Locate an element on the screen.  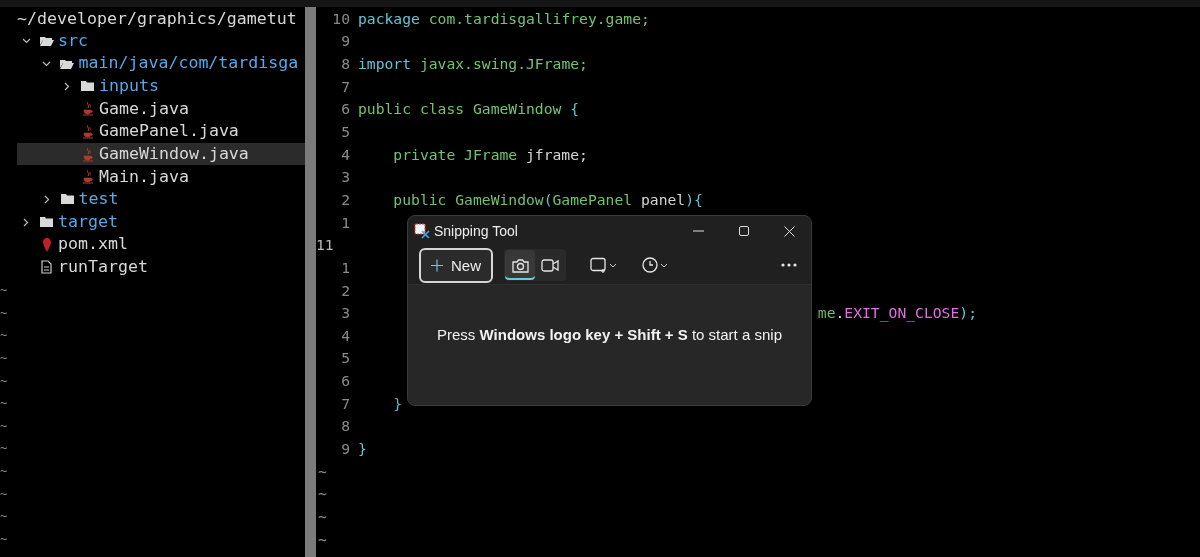
tree-item: pom.xml is located at coordinates (161, 245).